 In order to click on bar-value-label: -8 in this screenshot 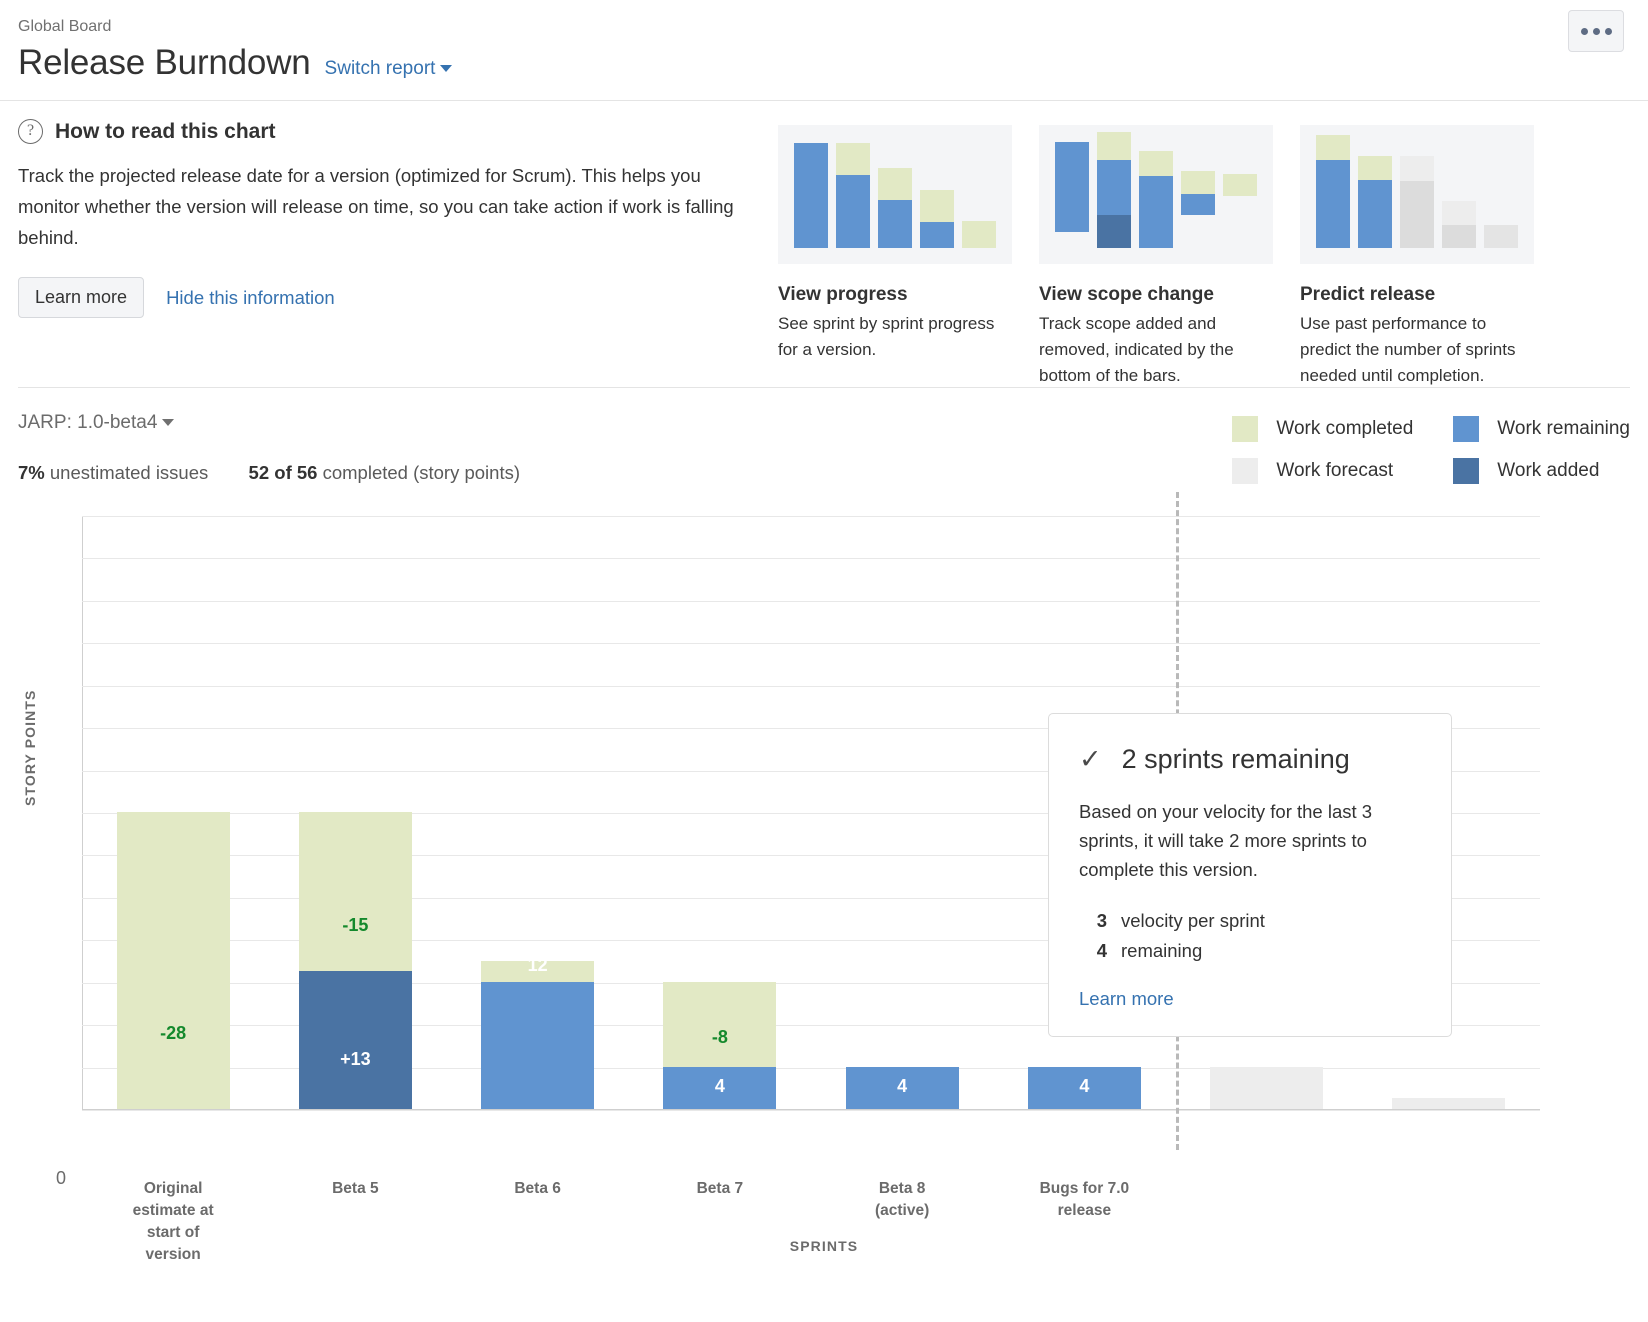, I will do `click(719, 1036)`.